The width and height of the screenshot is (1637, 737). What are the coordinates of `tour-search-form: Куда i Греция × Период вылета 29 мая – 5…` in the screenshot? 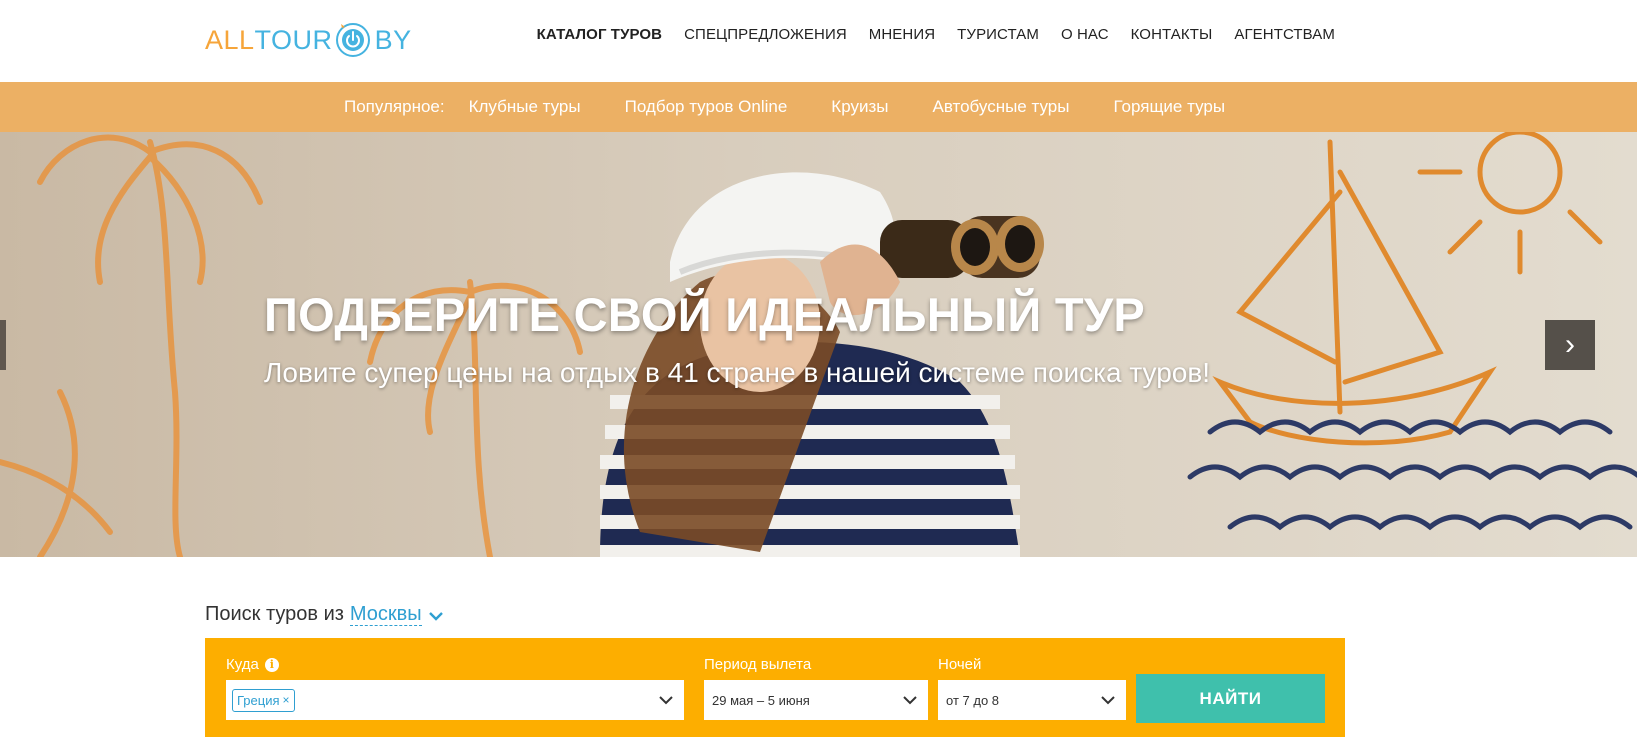 It's located at (775, 687).